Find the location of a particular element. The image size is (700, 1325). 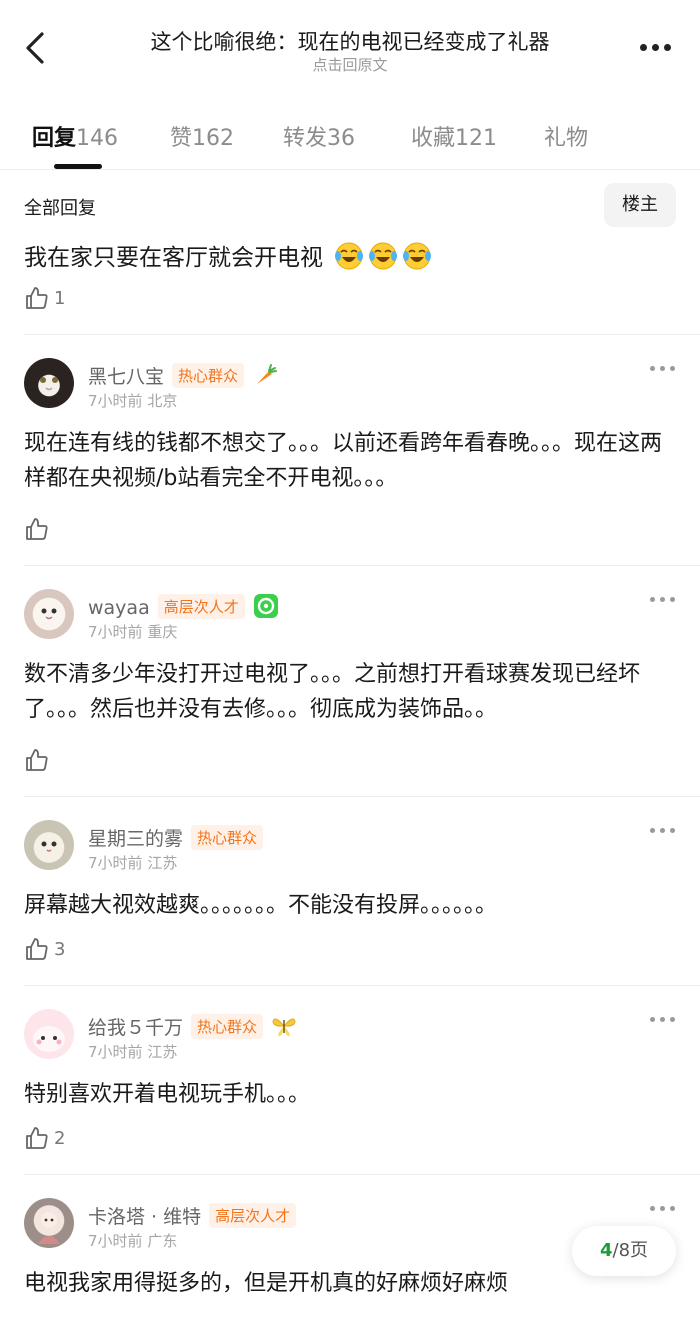

current-page: 4 is located at coordinates (606, 1250).